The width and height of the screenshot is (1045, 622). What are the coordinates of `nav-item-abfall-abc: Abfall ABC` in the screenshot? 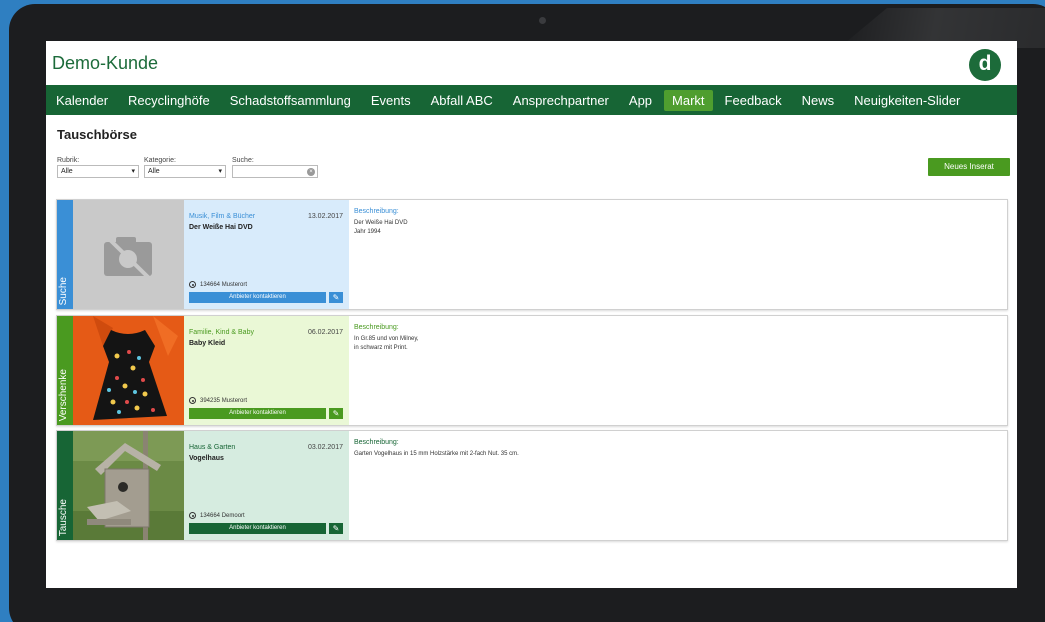 It's located at (462, 100).